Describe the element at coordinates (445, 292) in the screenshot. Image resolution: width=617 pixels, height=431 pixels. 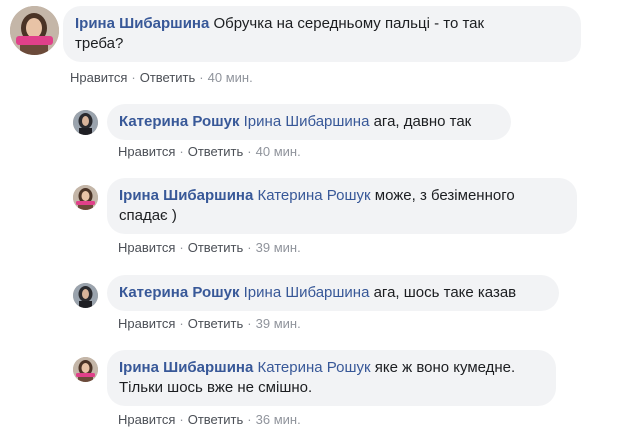
I see `comment-text: ага, шось таке казав` at that location.